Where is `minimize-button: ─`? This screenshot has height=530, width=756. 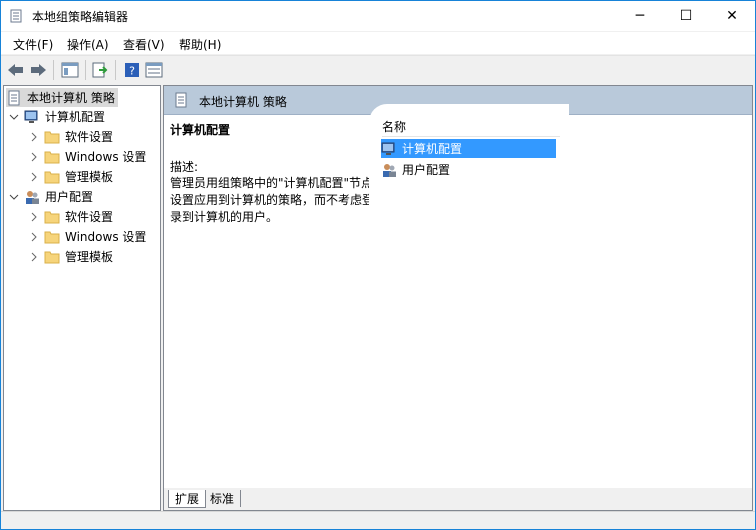 minimize-button: ─ is located at coordinates (640, 16).